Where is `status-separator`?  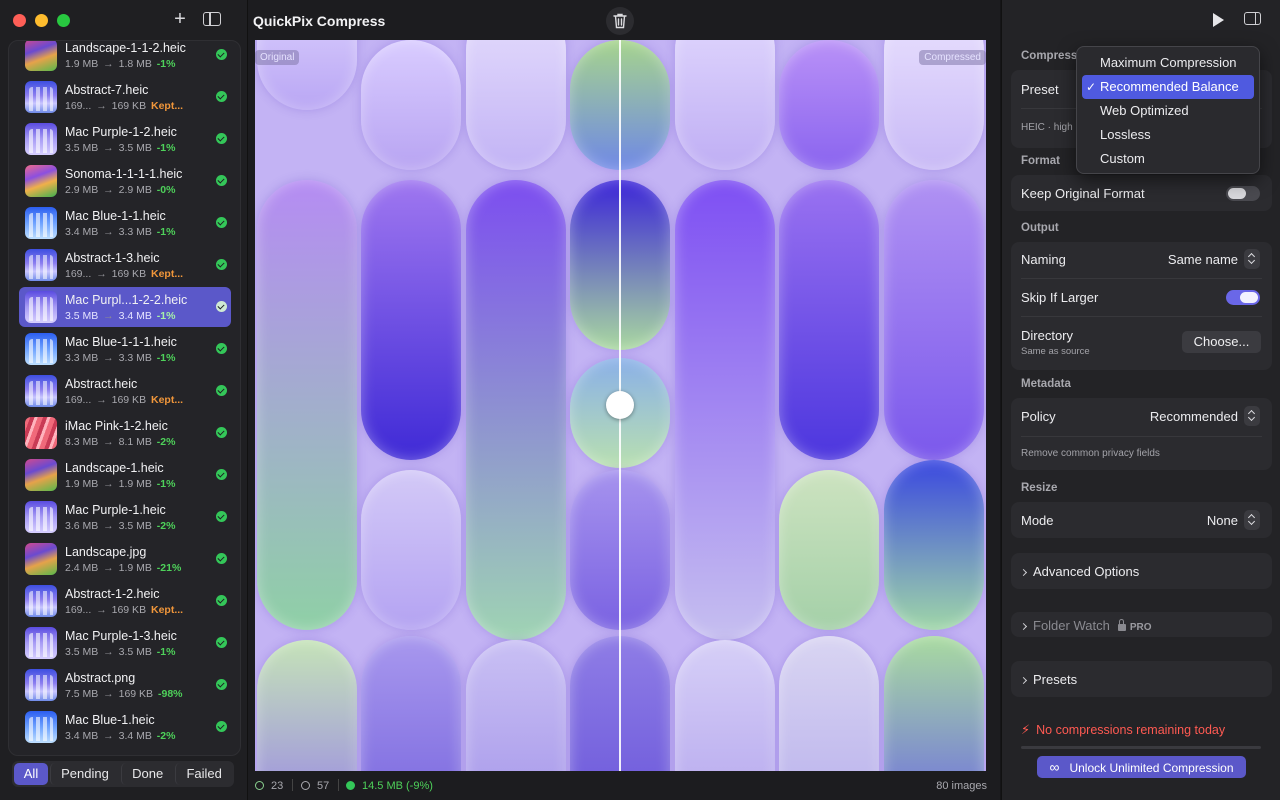 status-separator is located at coordinates (338, 785).